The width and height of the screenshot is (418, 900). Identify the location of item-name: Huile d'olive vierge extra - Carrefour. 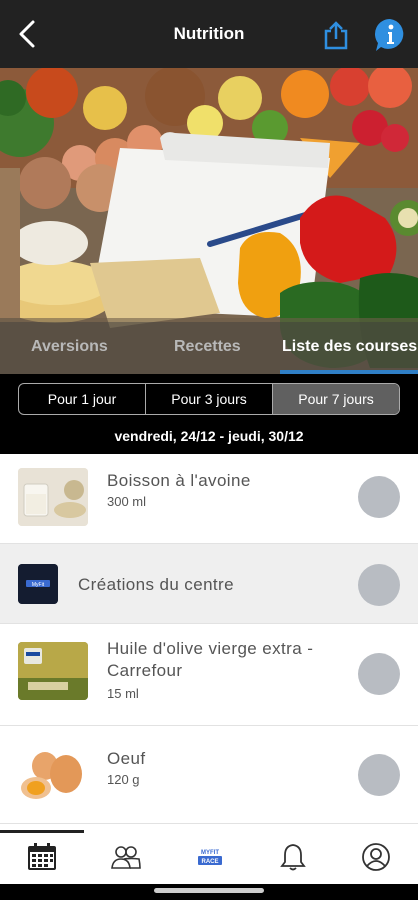
(210, 659).